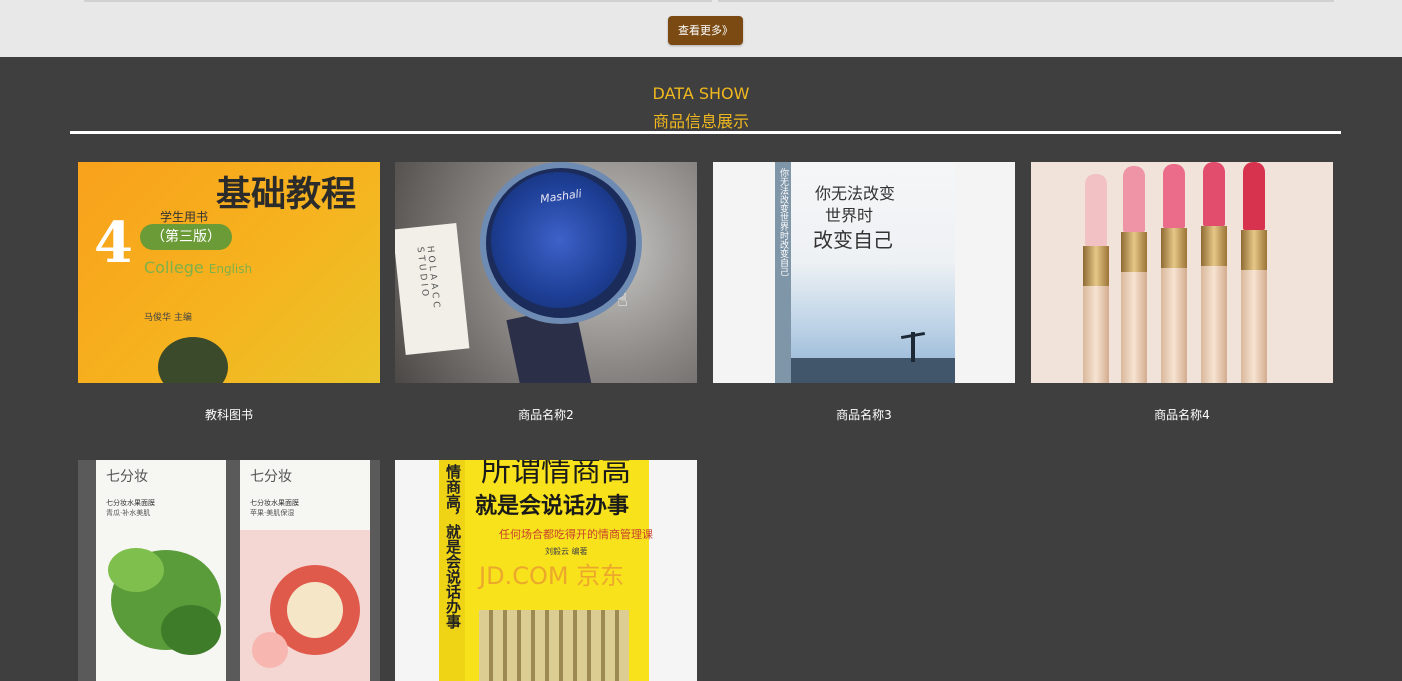 This screenshot has width=1402, height=681. I want to click on product-image, so click(1182, 272).